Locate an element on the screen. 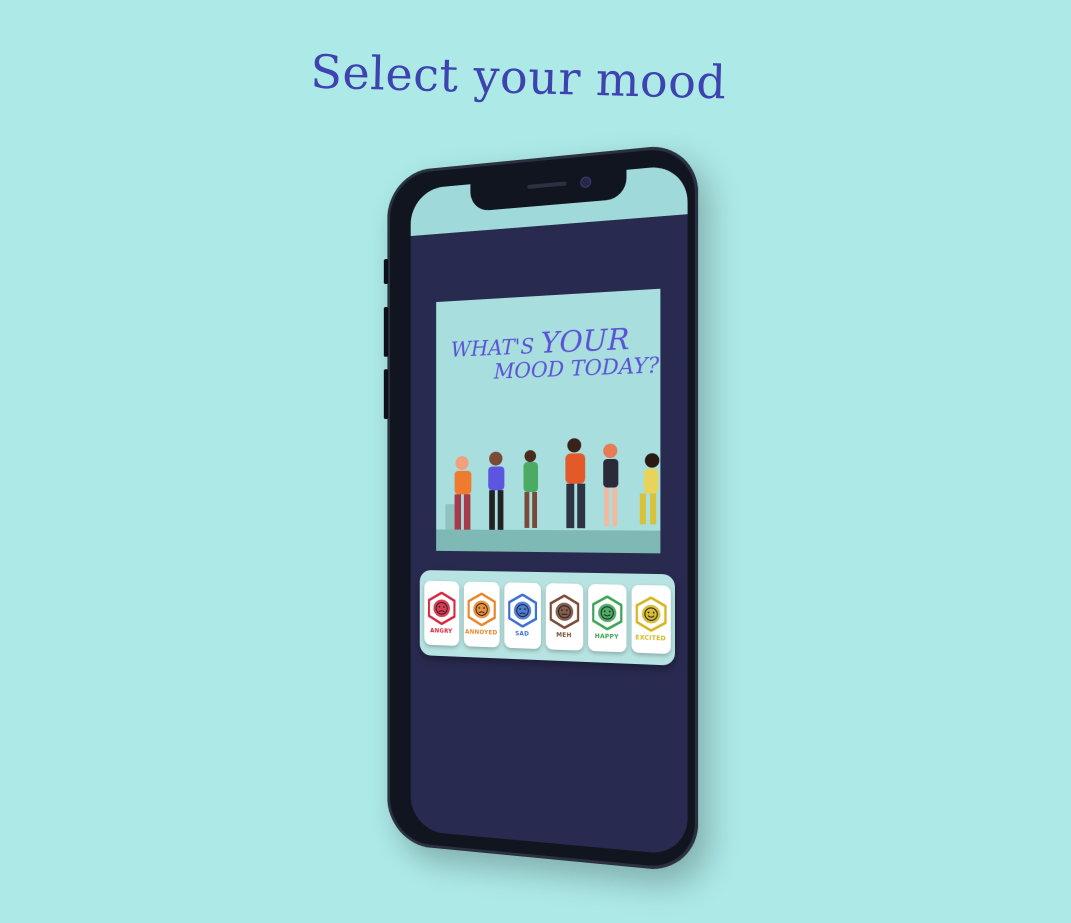 Image resolution: width=1071 pixels, height=923 pixels. mood-button-happy: HAPPY is located at coordinates (606, 618).